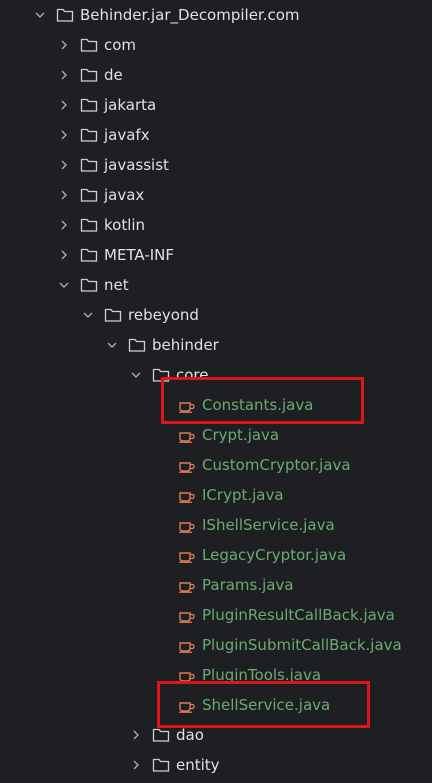 The image size is (432, 783). What do you see at coordinates (243, 495) in the screenshot?
I see `tree-node-label: ICrypt.java` at bounding box center [243, 495].